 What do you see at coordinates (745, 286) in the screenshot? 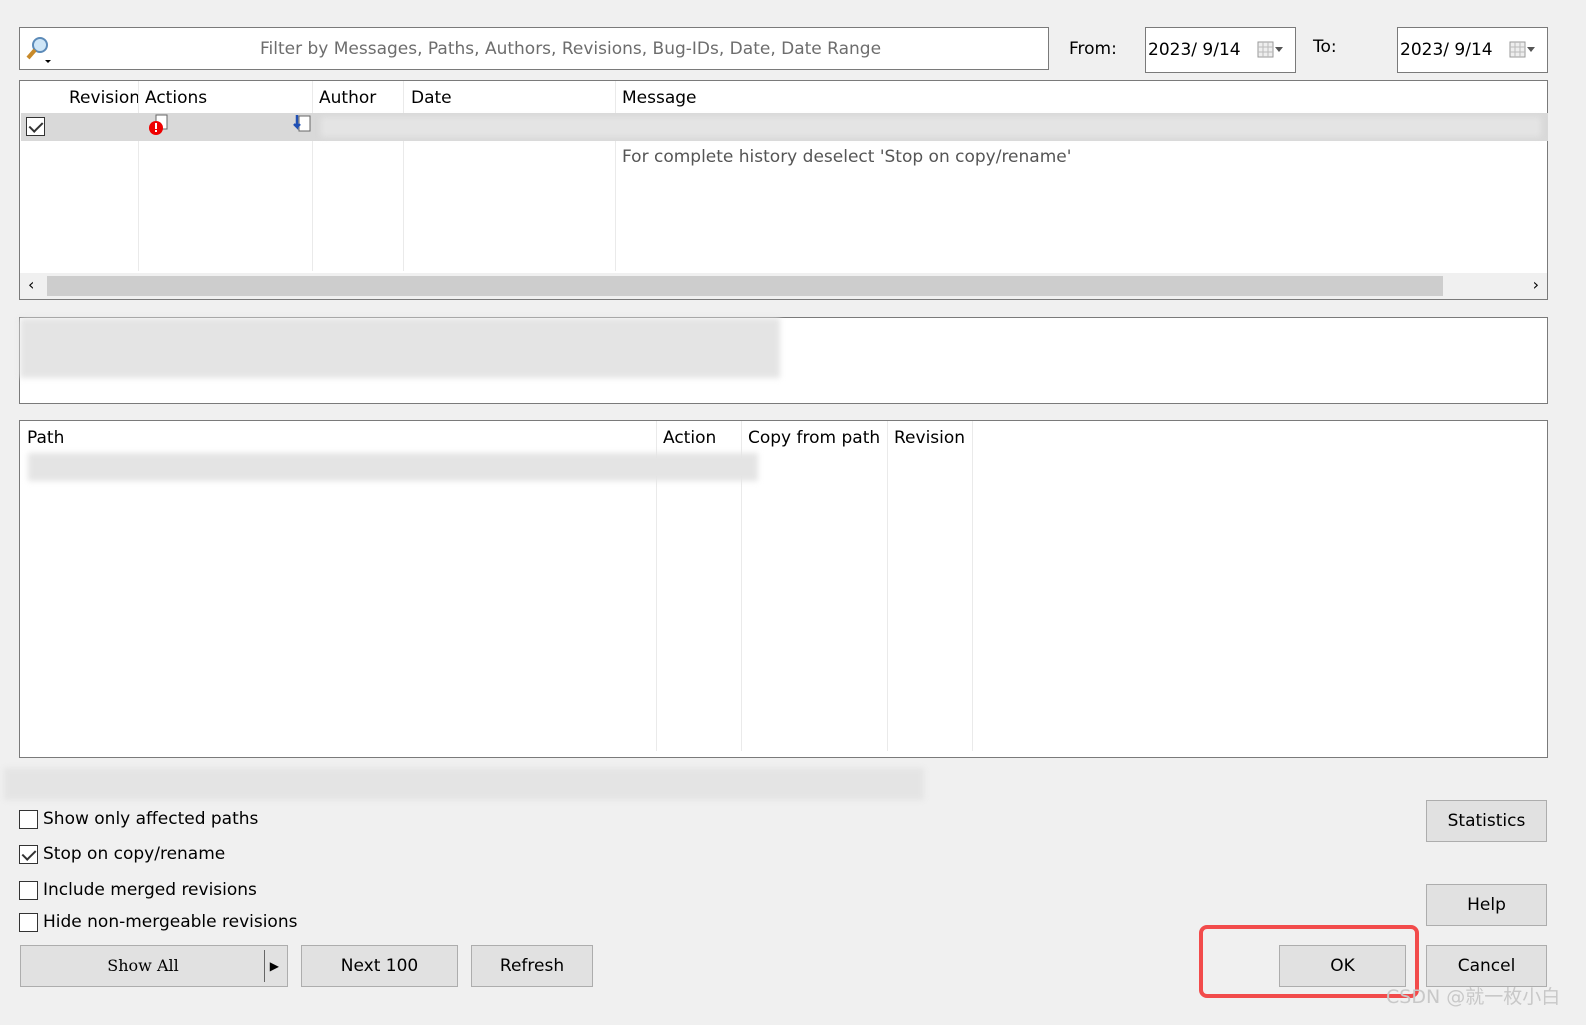
I see `scrollbar-thumb` at bounding box center [745, 286].